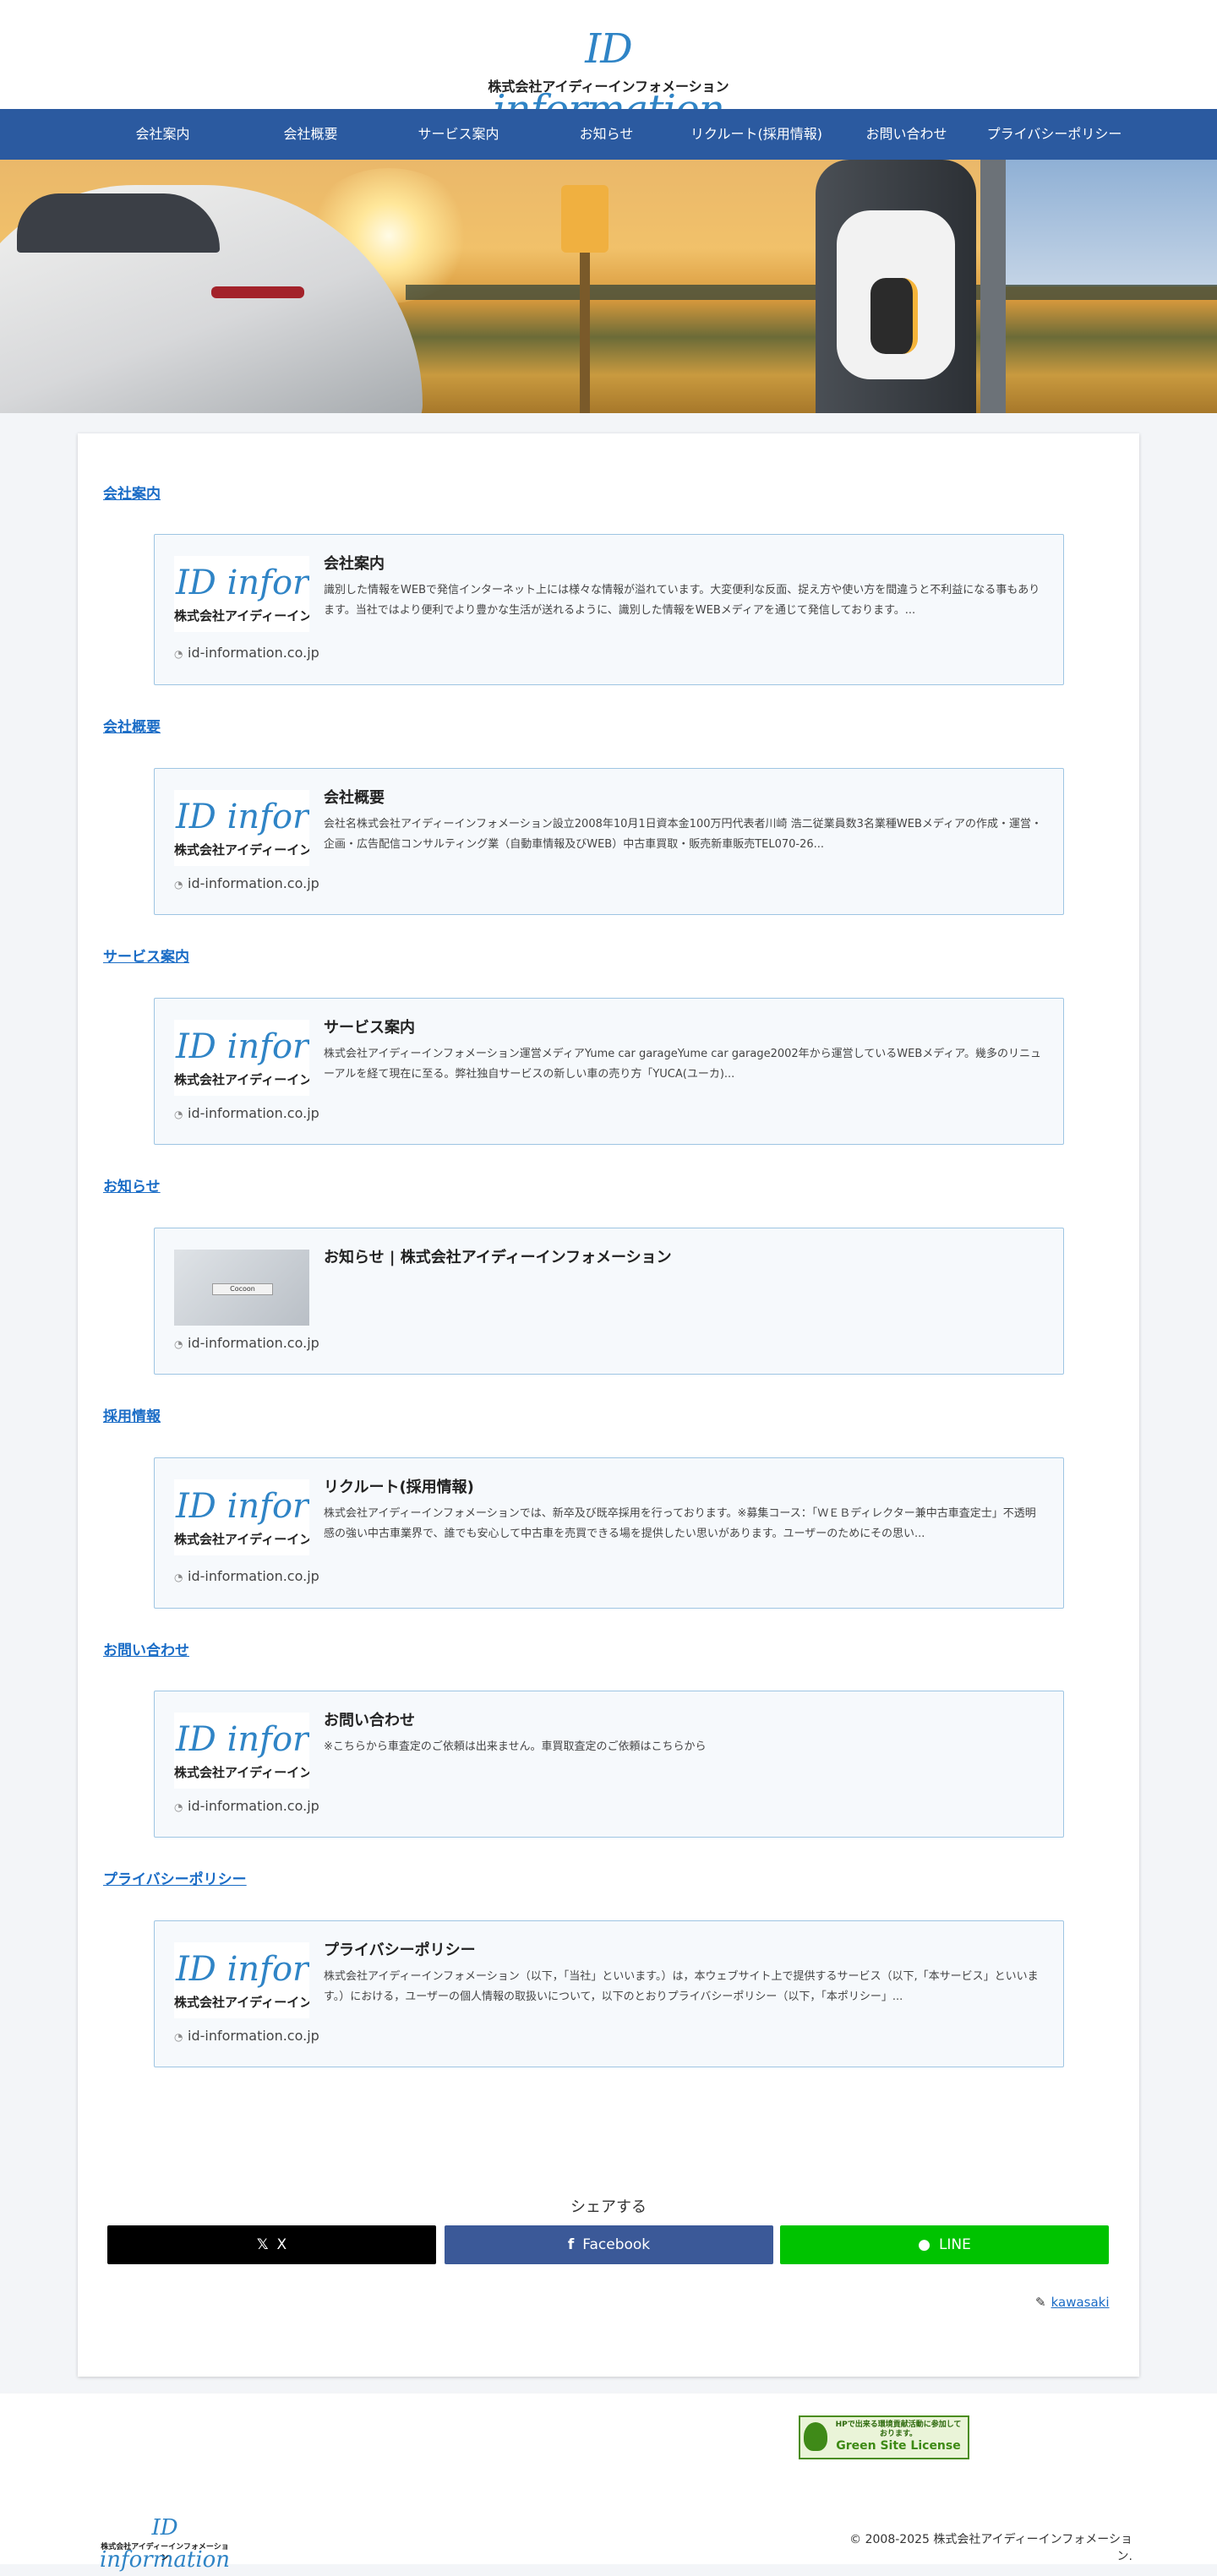 The height and width of the screenshot is (2576, 1217). I want to click on blogcard-excerpt: ※こちらから車査定のご依頼は出来ません。車買取査定のご依頼はこちらから, so click(515, 1747).